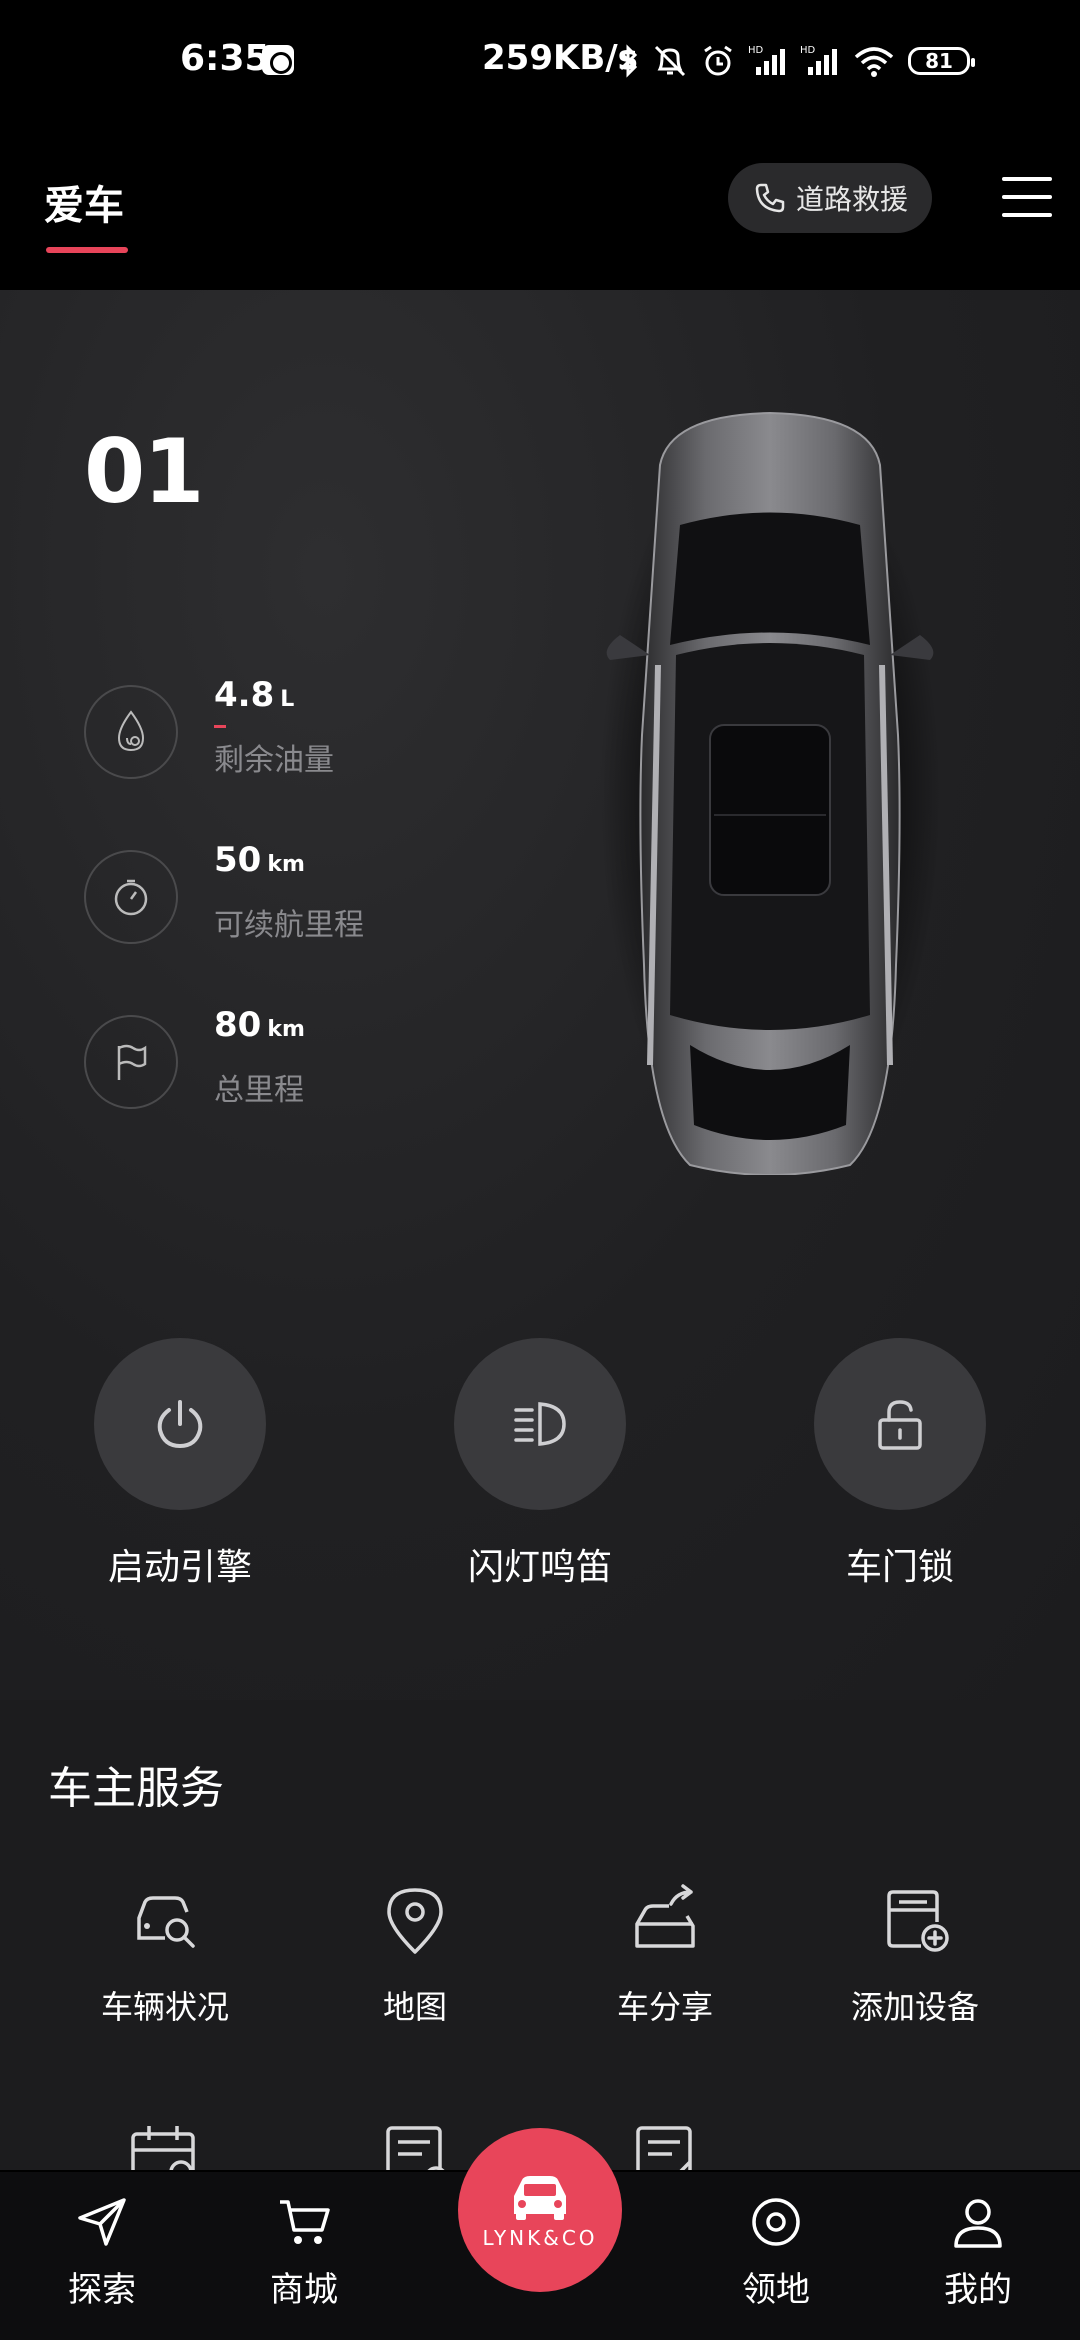 This screenshot has height=2340, width=1080. I want to click on unlock-icon, so click(900, 1425).